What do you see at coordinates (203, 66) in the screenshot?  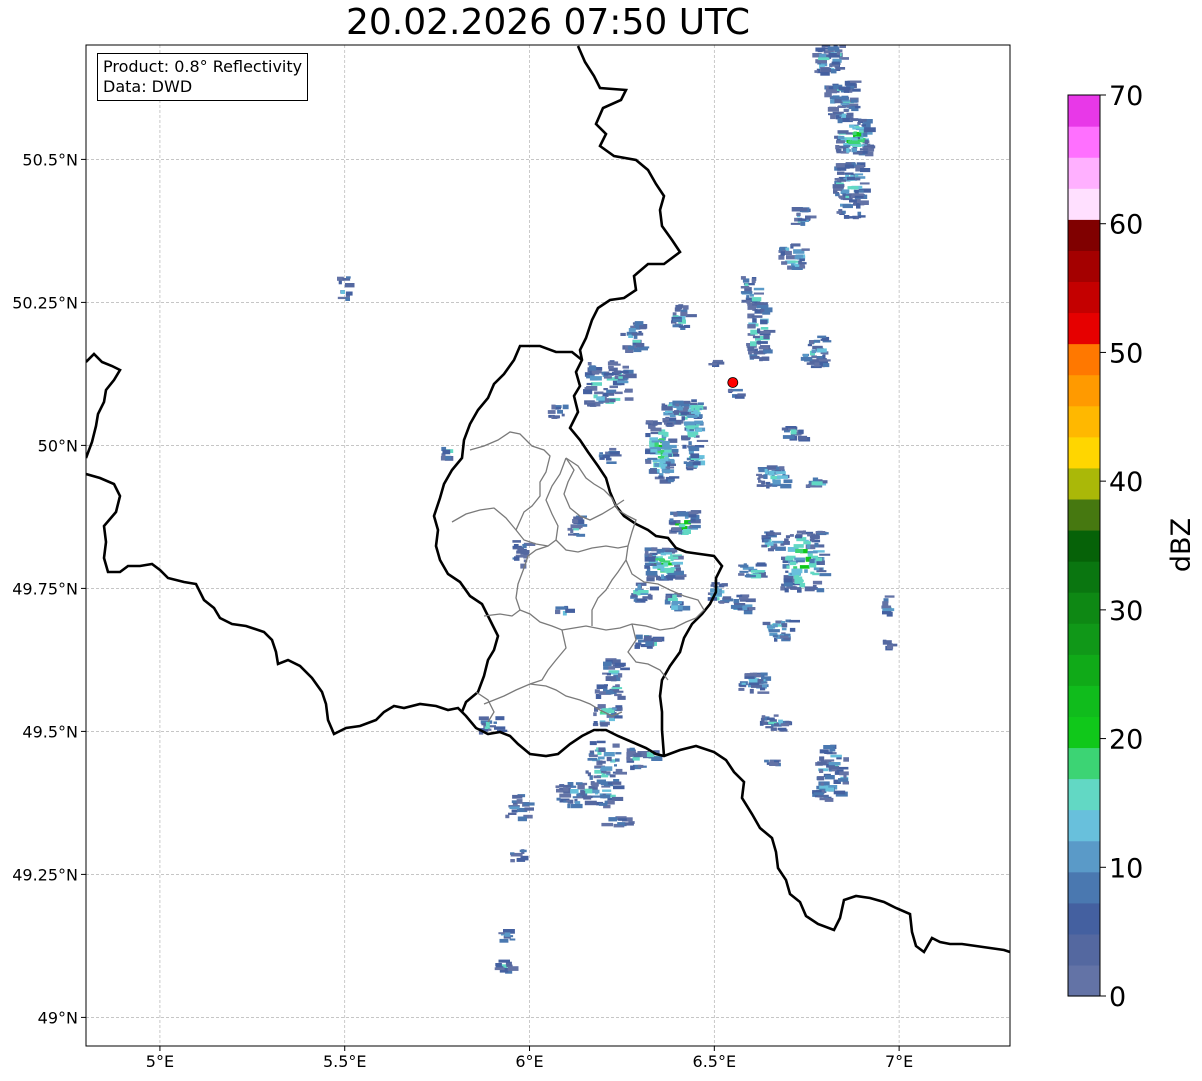 I see `product-label: Product: 0.8° Reflectivity` at bounding box center [203, 66].